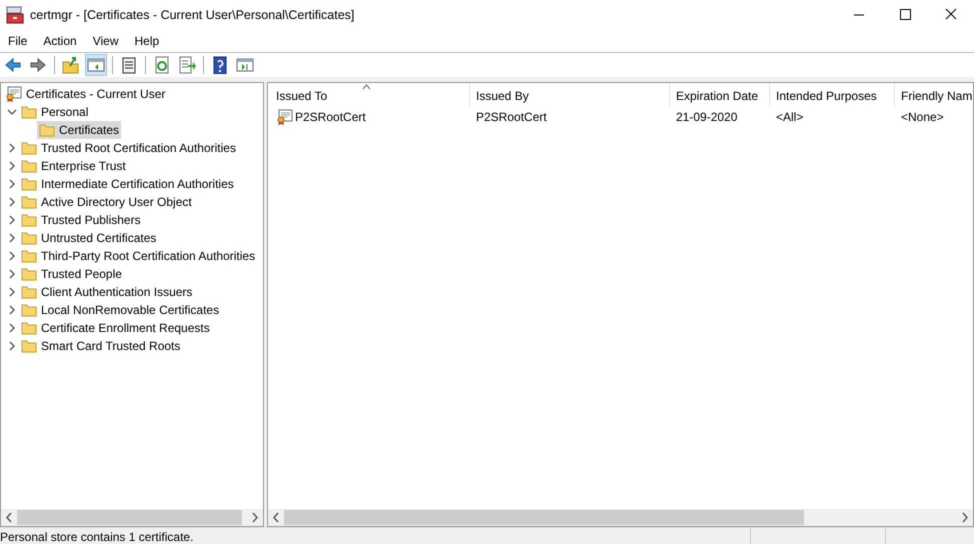  What do you see at coordinates (934, 95) in the screenshot?
I see `column-header: Friendly Nam` at bounding box center [934, 95].